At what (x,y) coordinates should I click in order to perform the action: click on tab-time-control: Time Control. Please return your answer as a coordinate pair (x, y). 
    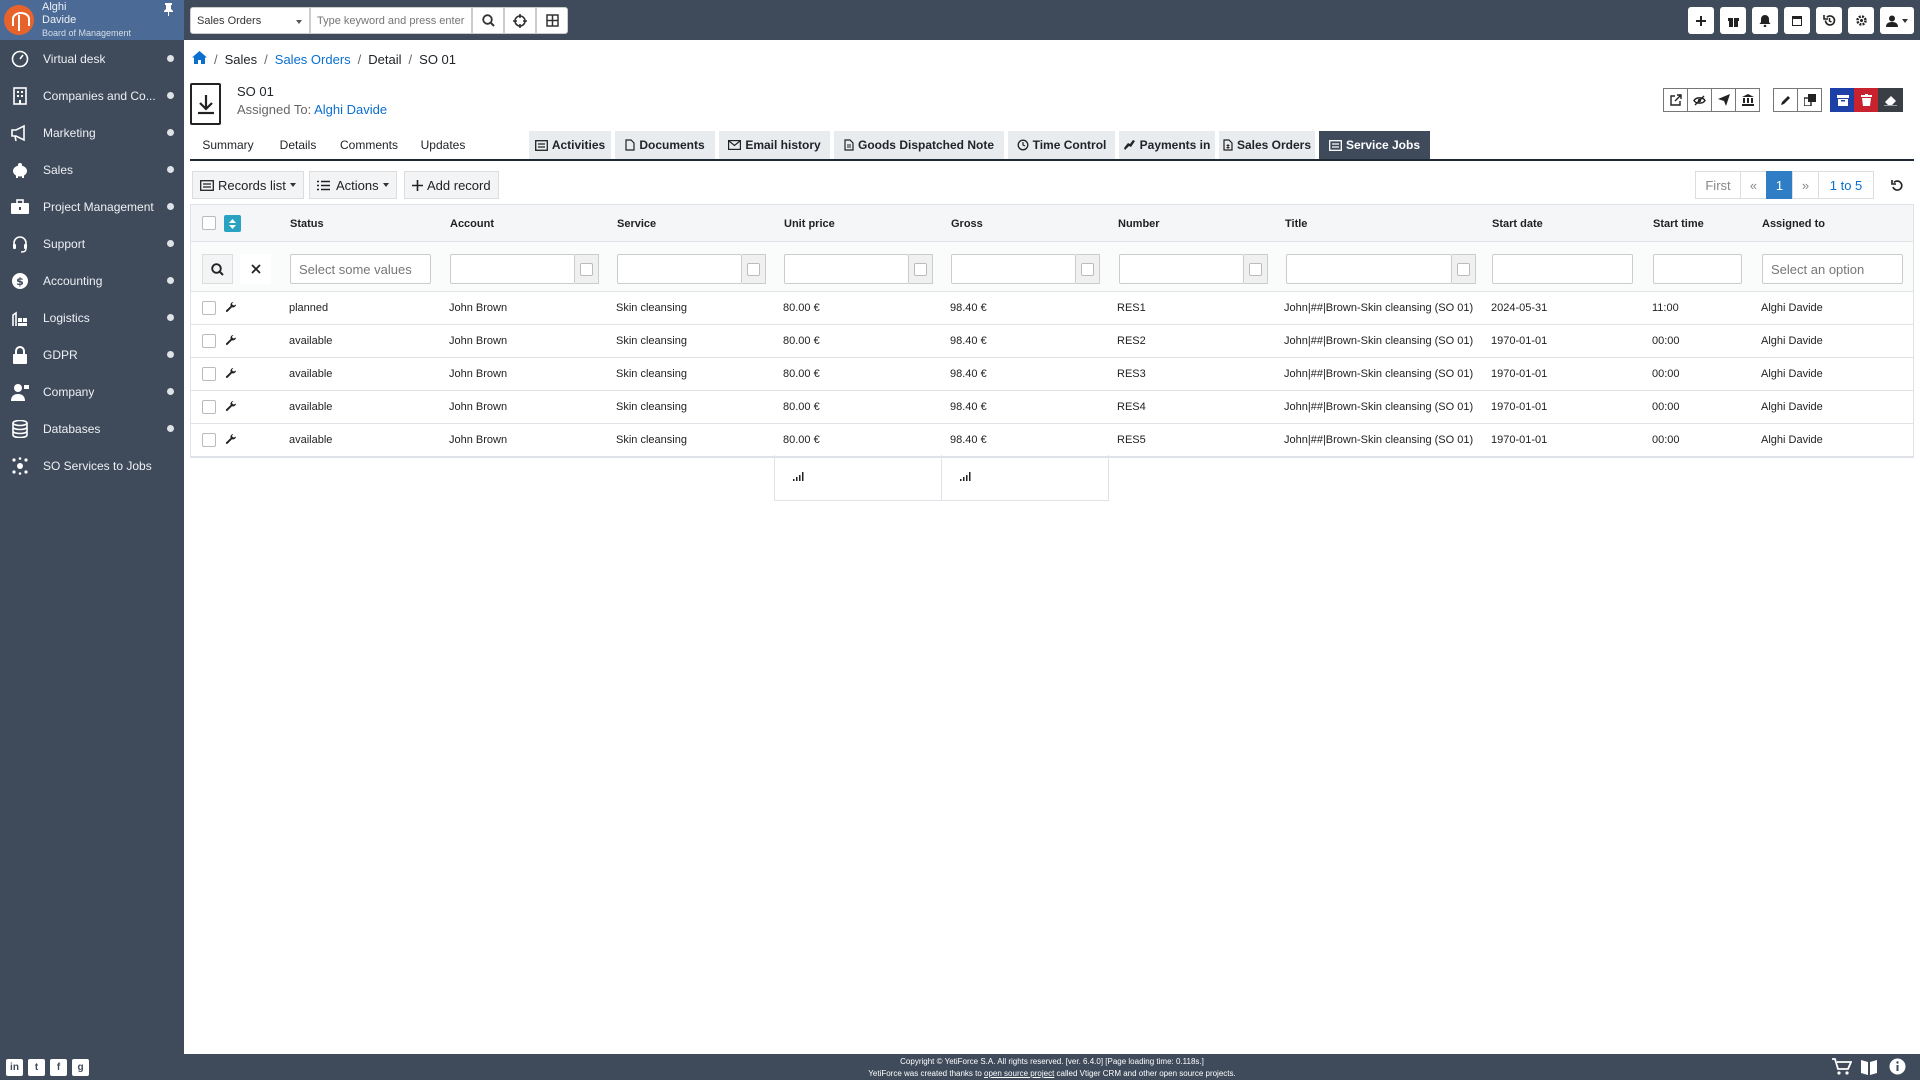
    Looking at the image, I should click on (1061, 145).